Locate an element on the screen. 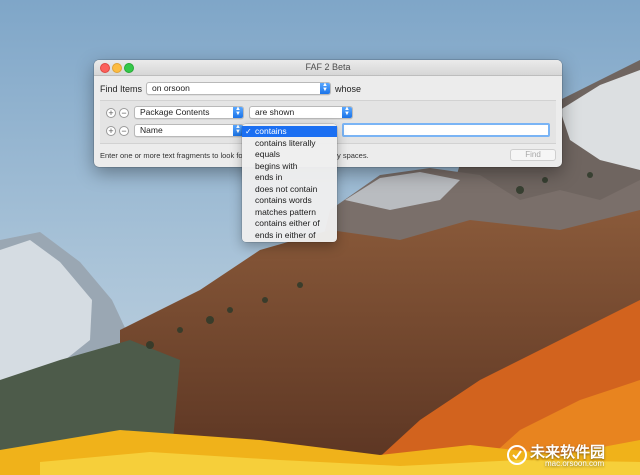 The height and width of the screenshot is (475, 640). menu-item-matches-pattern: matches pattern is located at coordinates (289, 212).